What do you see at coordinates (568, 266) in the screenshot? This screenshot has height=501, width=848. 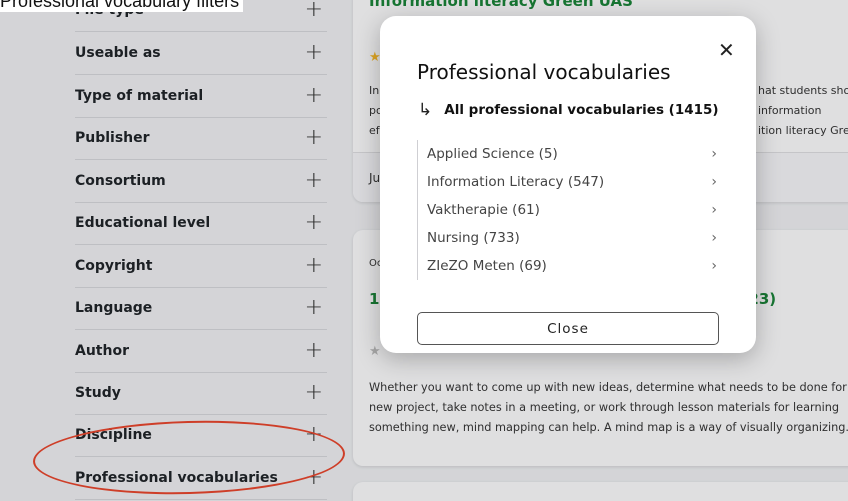 I see `vocabulary-item-ziezo-meten: ZIeZO Meten (69) ›` at bounding box center [568, 266].